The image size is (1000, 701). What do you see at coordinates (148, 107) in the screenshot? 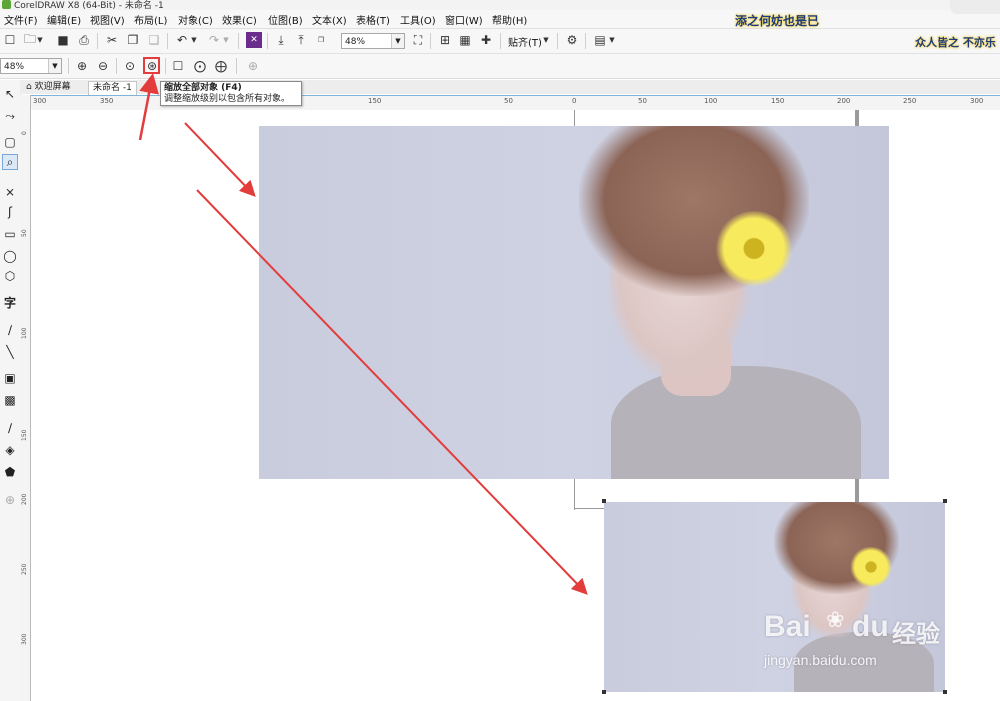
I see `arrow-to-zoom-button` at bounding box center [148, 107].